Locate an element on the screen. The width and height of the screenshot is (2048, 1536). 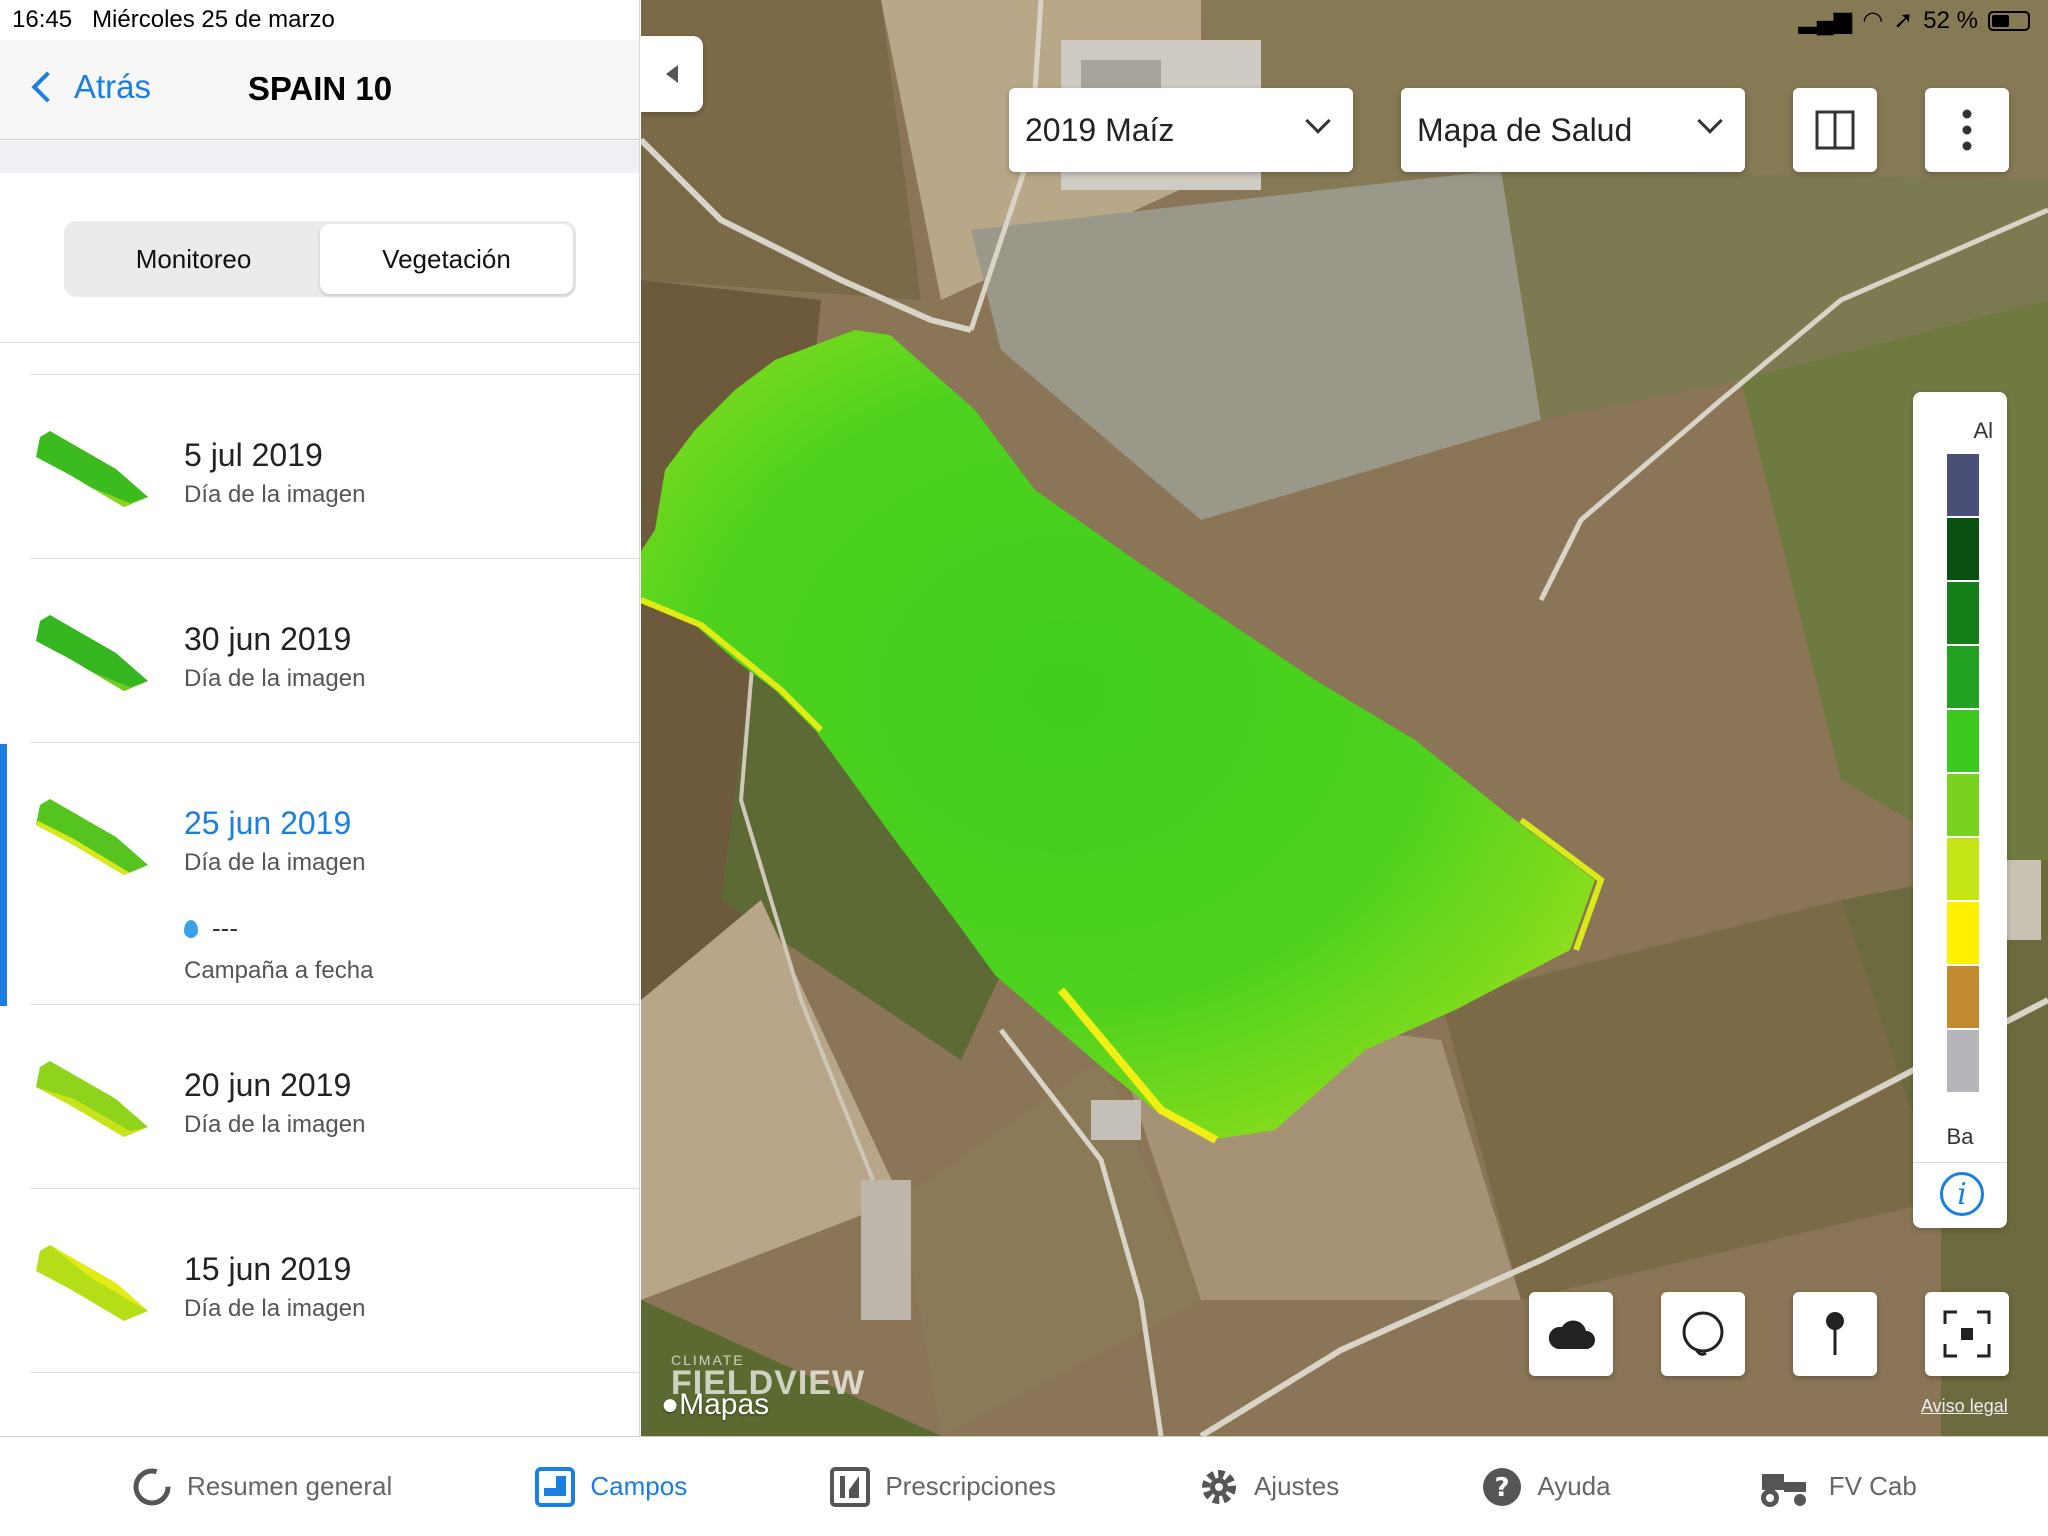
status-bar-right: ▂▄▆ ◠ ➚ 52 % is located at coordinates (1914, 20).